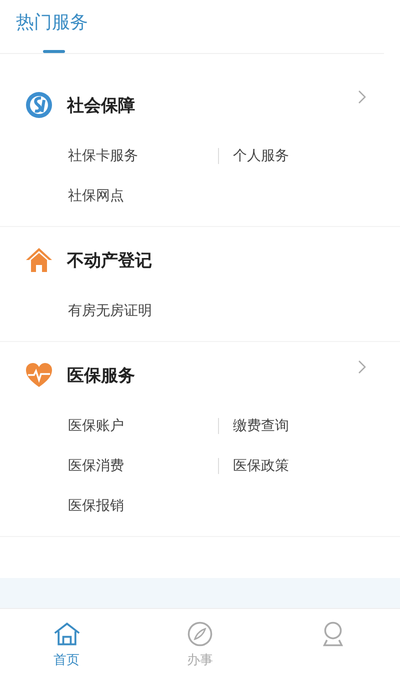  Describe the element at coordinates (101, 375) in the screenshot. I see `category-title: 医保服务` at that location.